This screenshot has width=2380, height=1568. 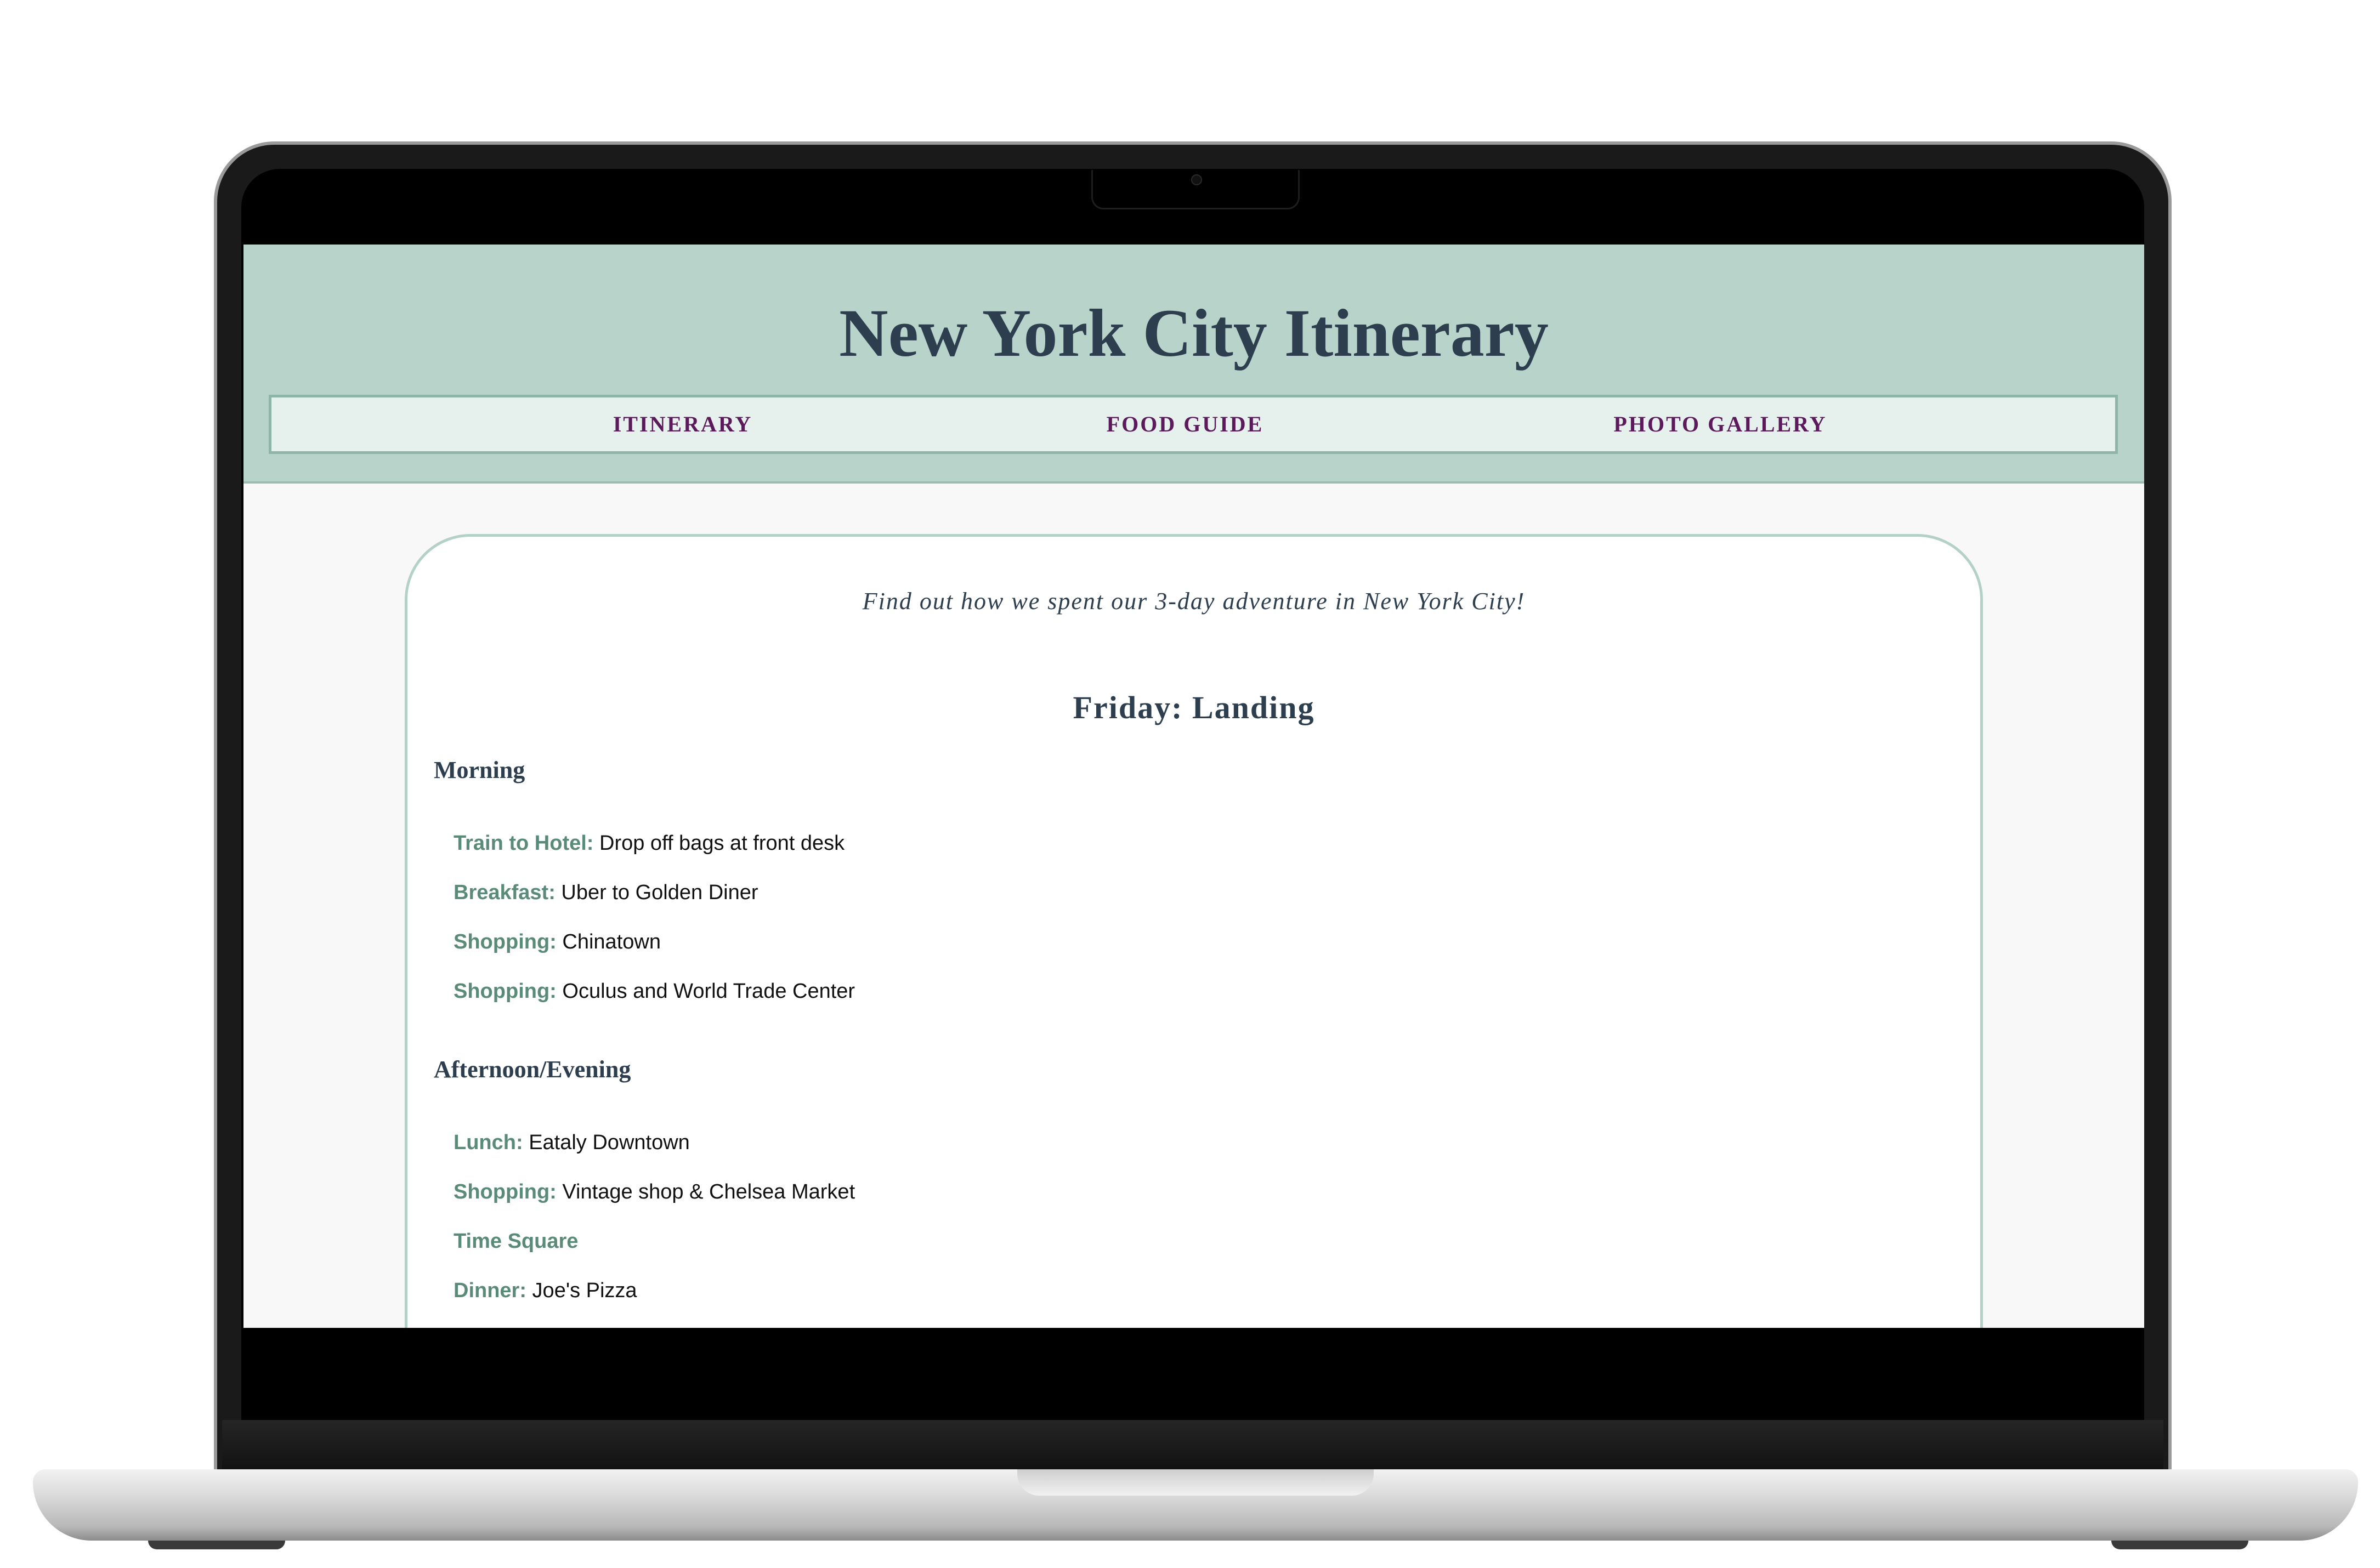 I want to click on list-item: Shopping: Vintage shop & Chelsea Market, so click(x=654, y=1192).